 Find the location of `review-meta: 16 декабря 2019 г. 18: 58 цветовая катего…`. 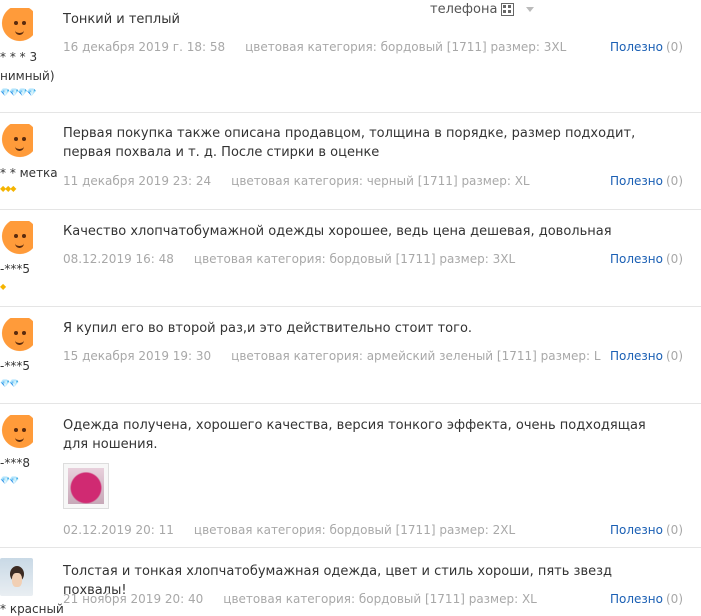

review-meta: 16 декабря 2019 г. 18: 58 цветовая катего… is located at coordinates (314, 47).